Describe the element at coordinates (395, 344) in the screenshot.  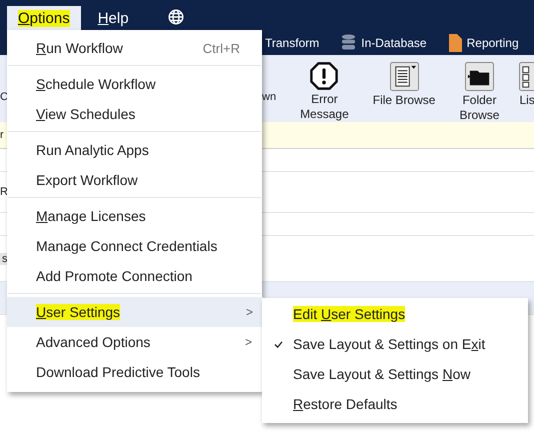
I see `menu-item: Save Layout & Settings on Exit` at that location.